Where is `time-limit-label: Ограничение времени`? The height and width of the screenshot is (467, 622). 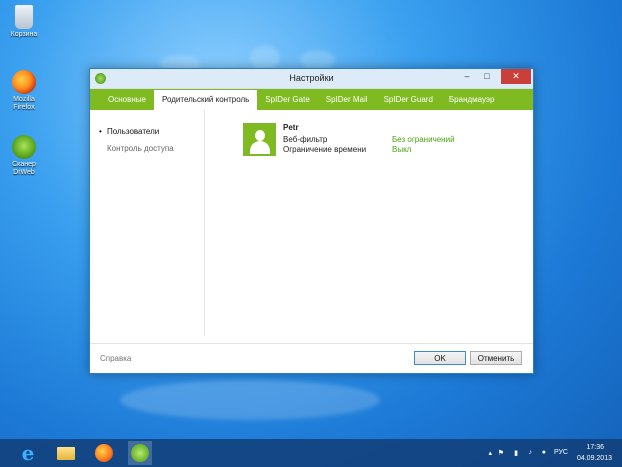
time-limit-label: Ограничение времени is located at coordinates (325, 149).